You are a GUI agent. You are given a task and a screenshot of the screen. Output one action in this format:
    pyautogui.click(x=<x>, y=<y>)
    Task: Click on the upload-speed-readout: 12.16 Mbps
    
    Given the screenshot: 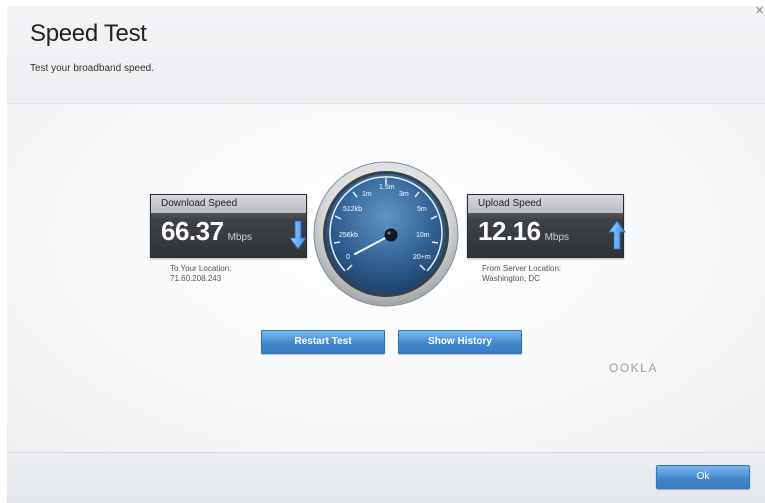 What is the action you would take?
    pyautogui.click(x=523, y=231)
    